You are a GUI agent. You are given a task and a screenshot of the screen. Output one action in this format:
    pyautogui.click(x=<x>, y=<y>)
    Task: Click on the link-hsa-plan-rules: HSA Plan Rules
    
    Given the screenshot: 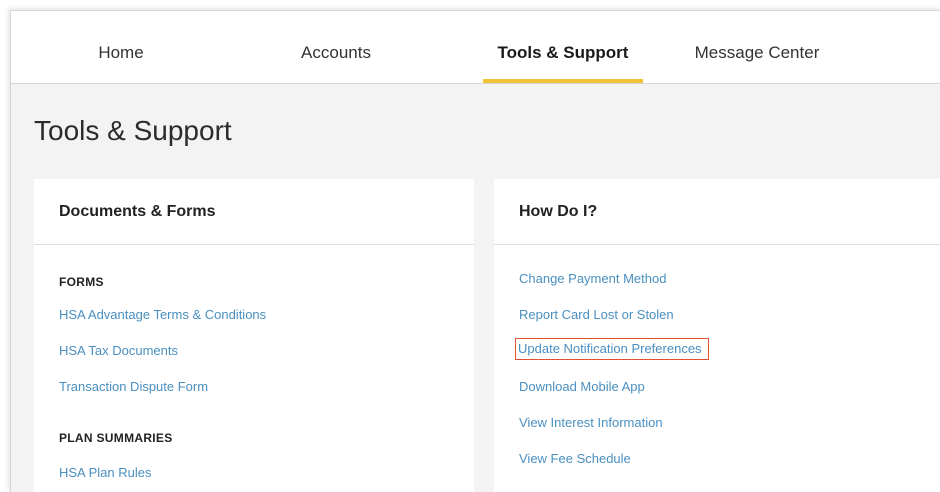 What is the action you would take?
    pyautogui.click(x=105, y=472)
    